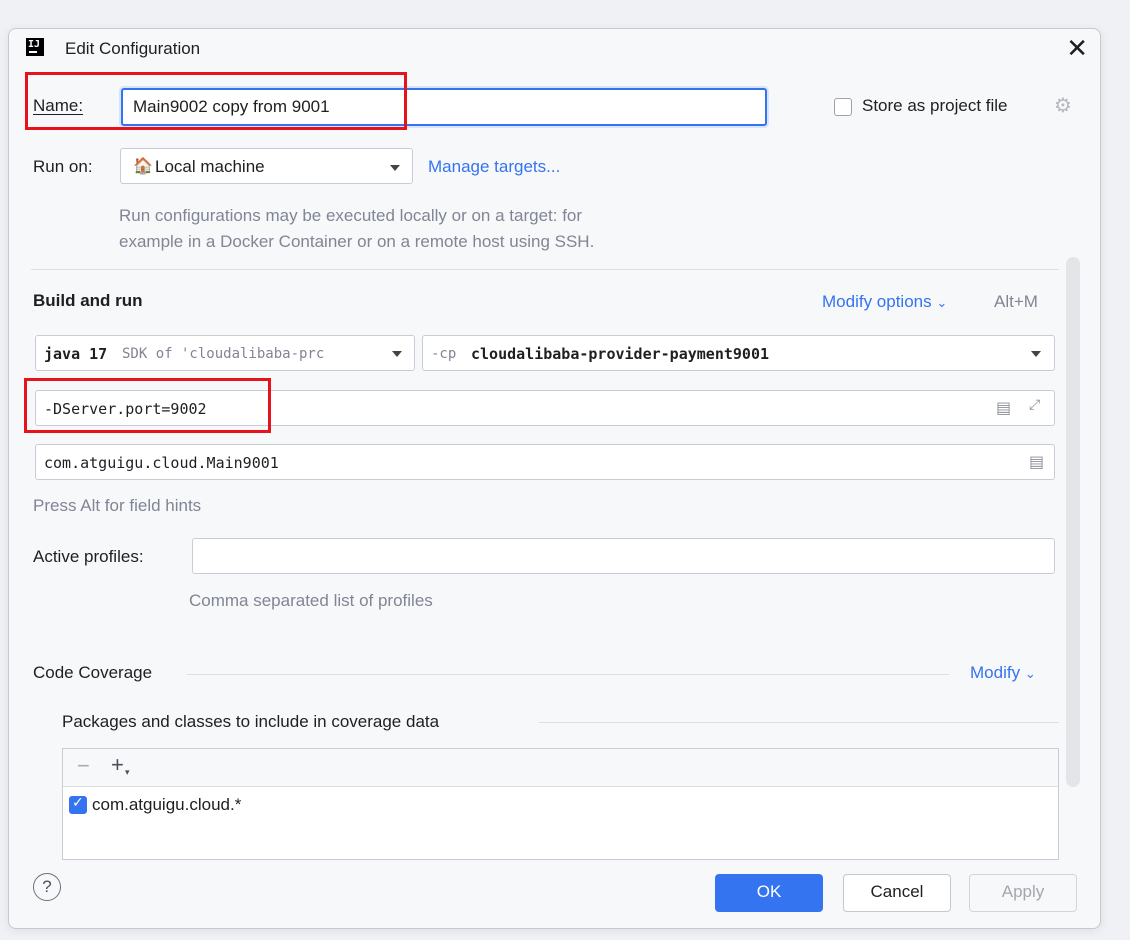 This screenshot has height=940, width=1130. Describe the element at coordinates (88, 300) in the screenshot. I see `build-run-title: Build and run` at that location.